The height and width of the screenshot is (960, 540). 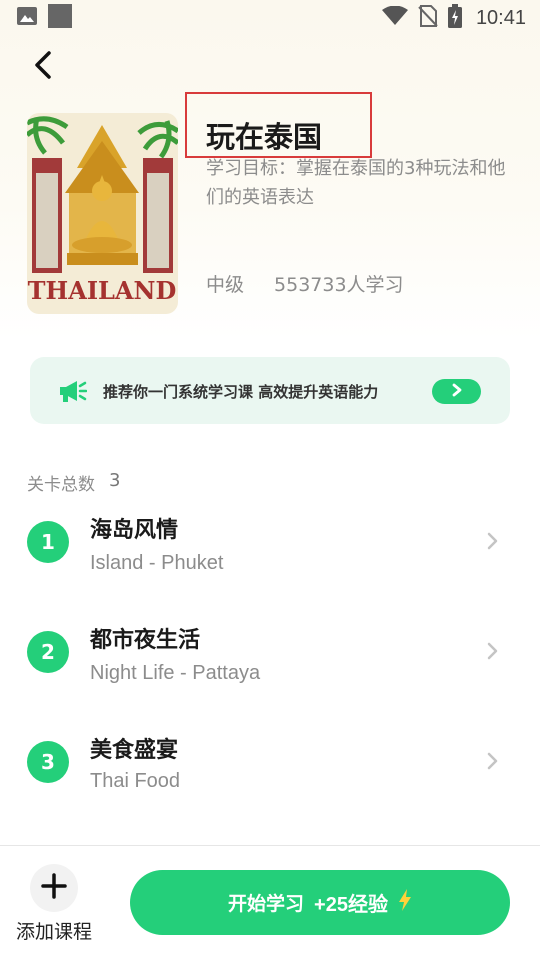 I want to click on course-level: 中级, so click(x=225, y=285).